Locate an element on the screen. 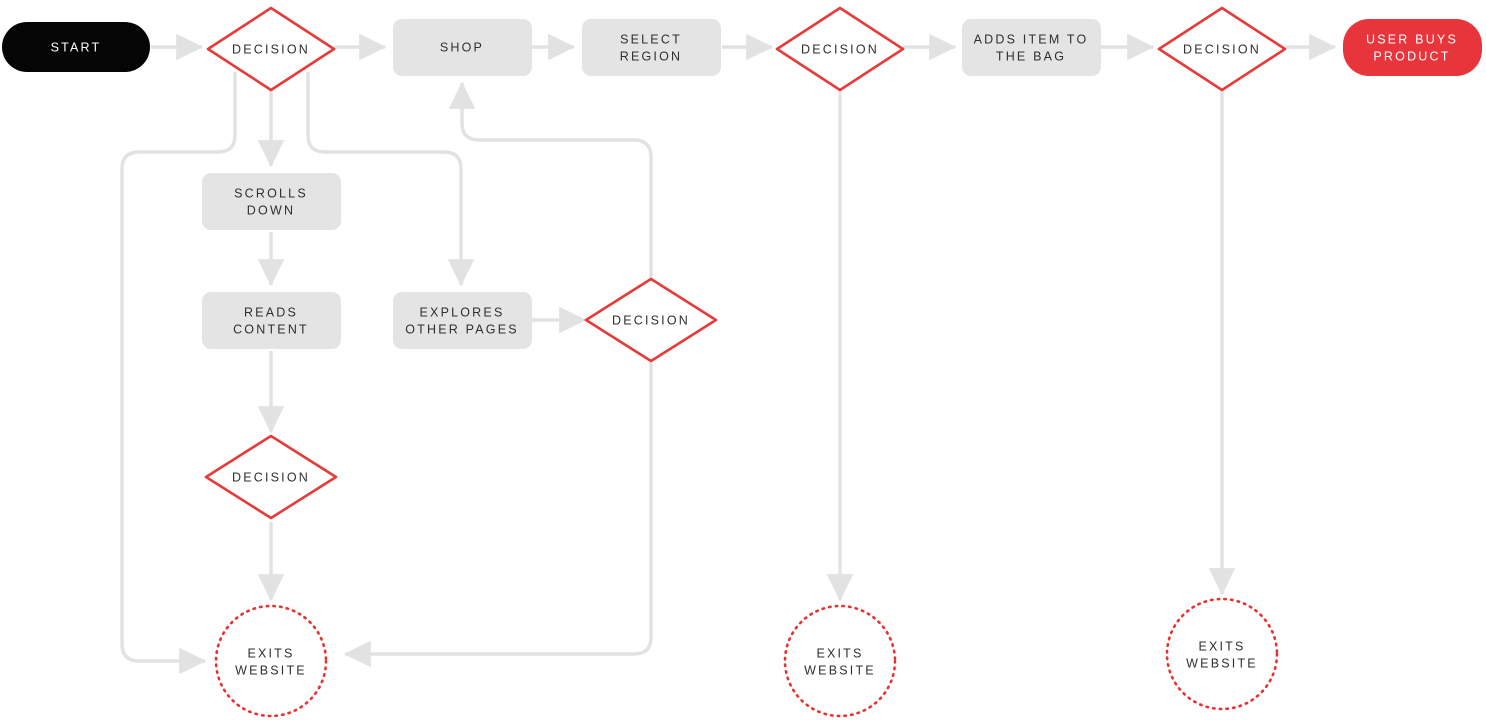  adds-item-label-line1: ADDS ITEM TO is located at coordinates (1031, 39).